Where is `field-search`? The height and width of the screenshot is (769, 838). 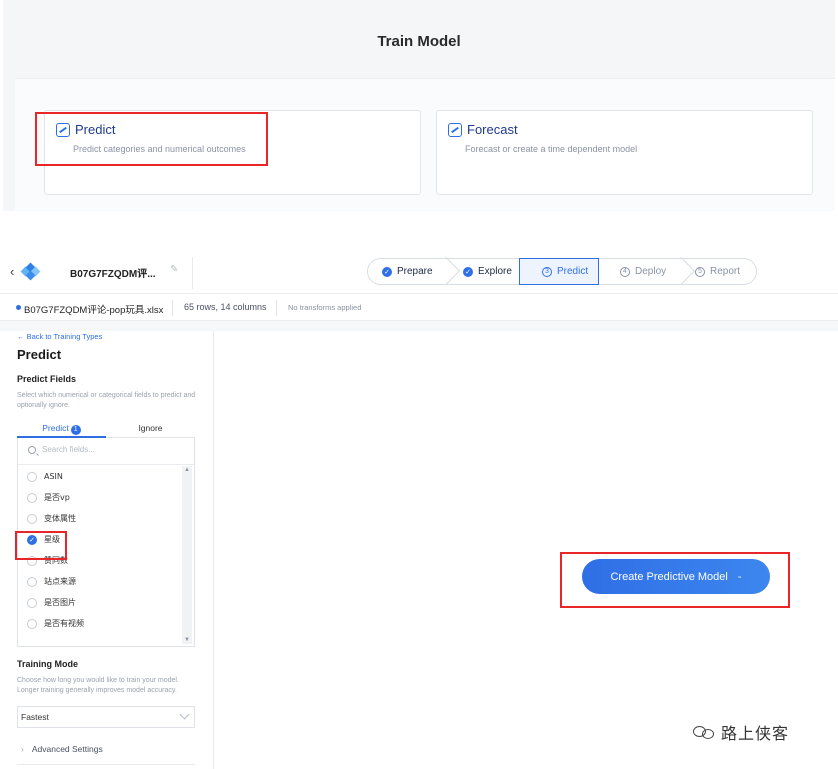
field-search is located at coordinates (106, 451).